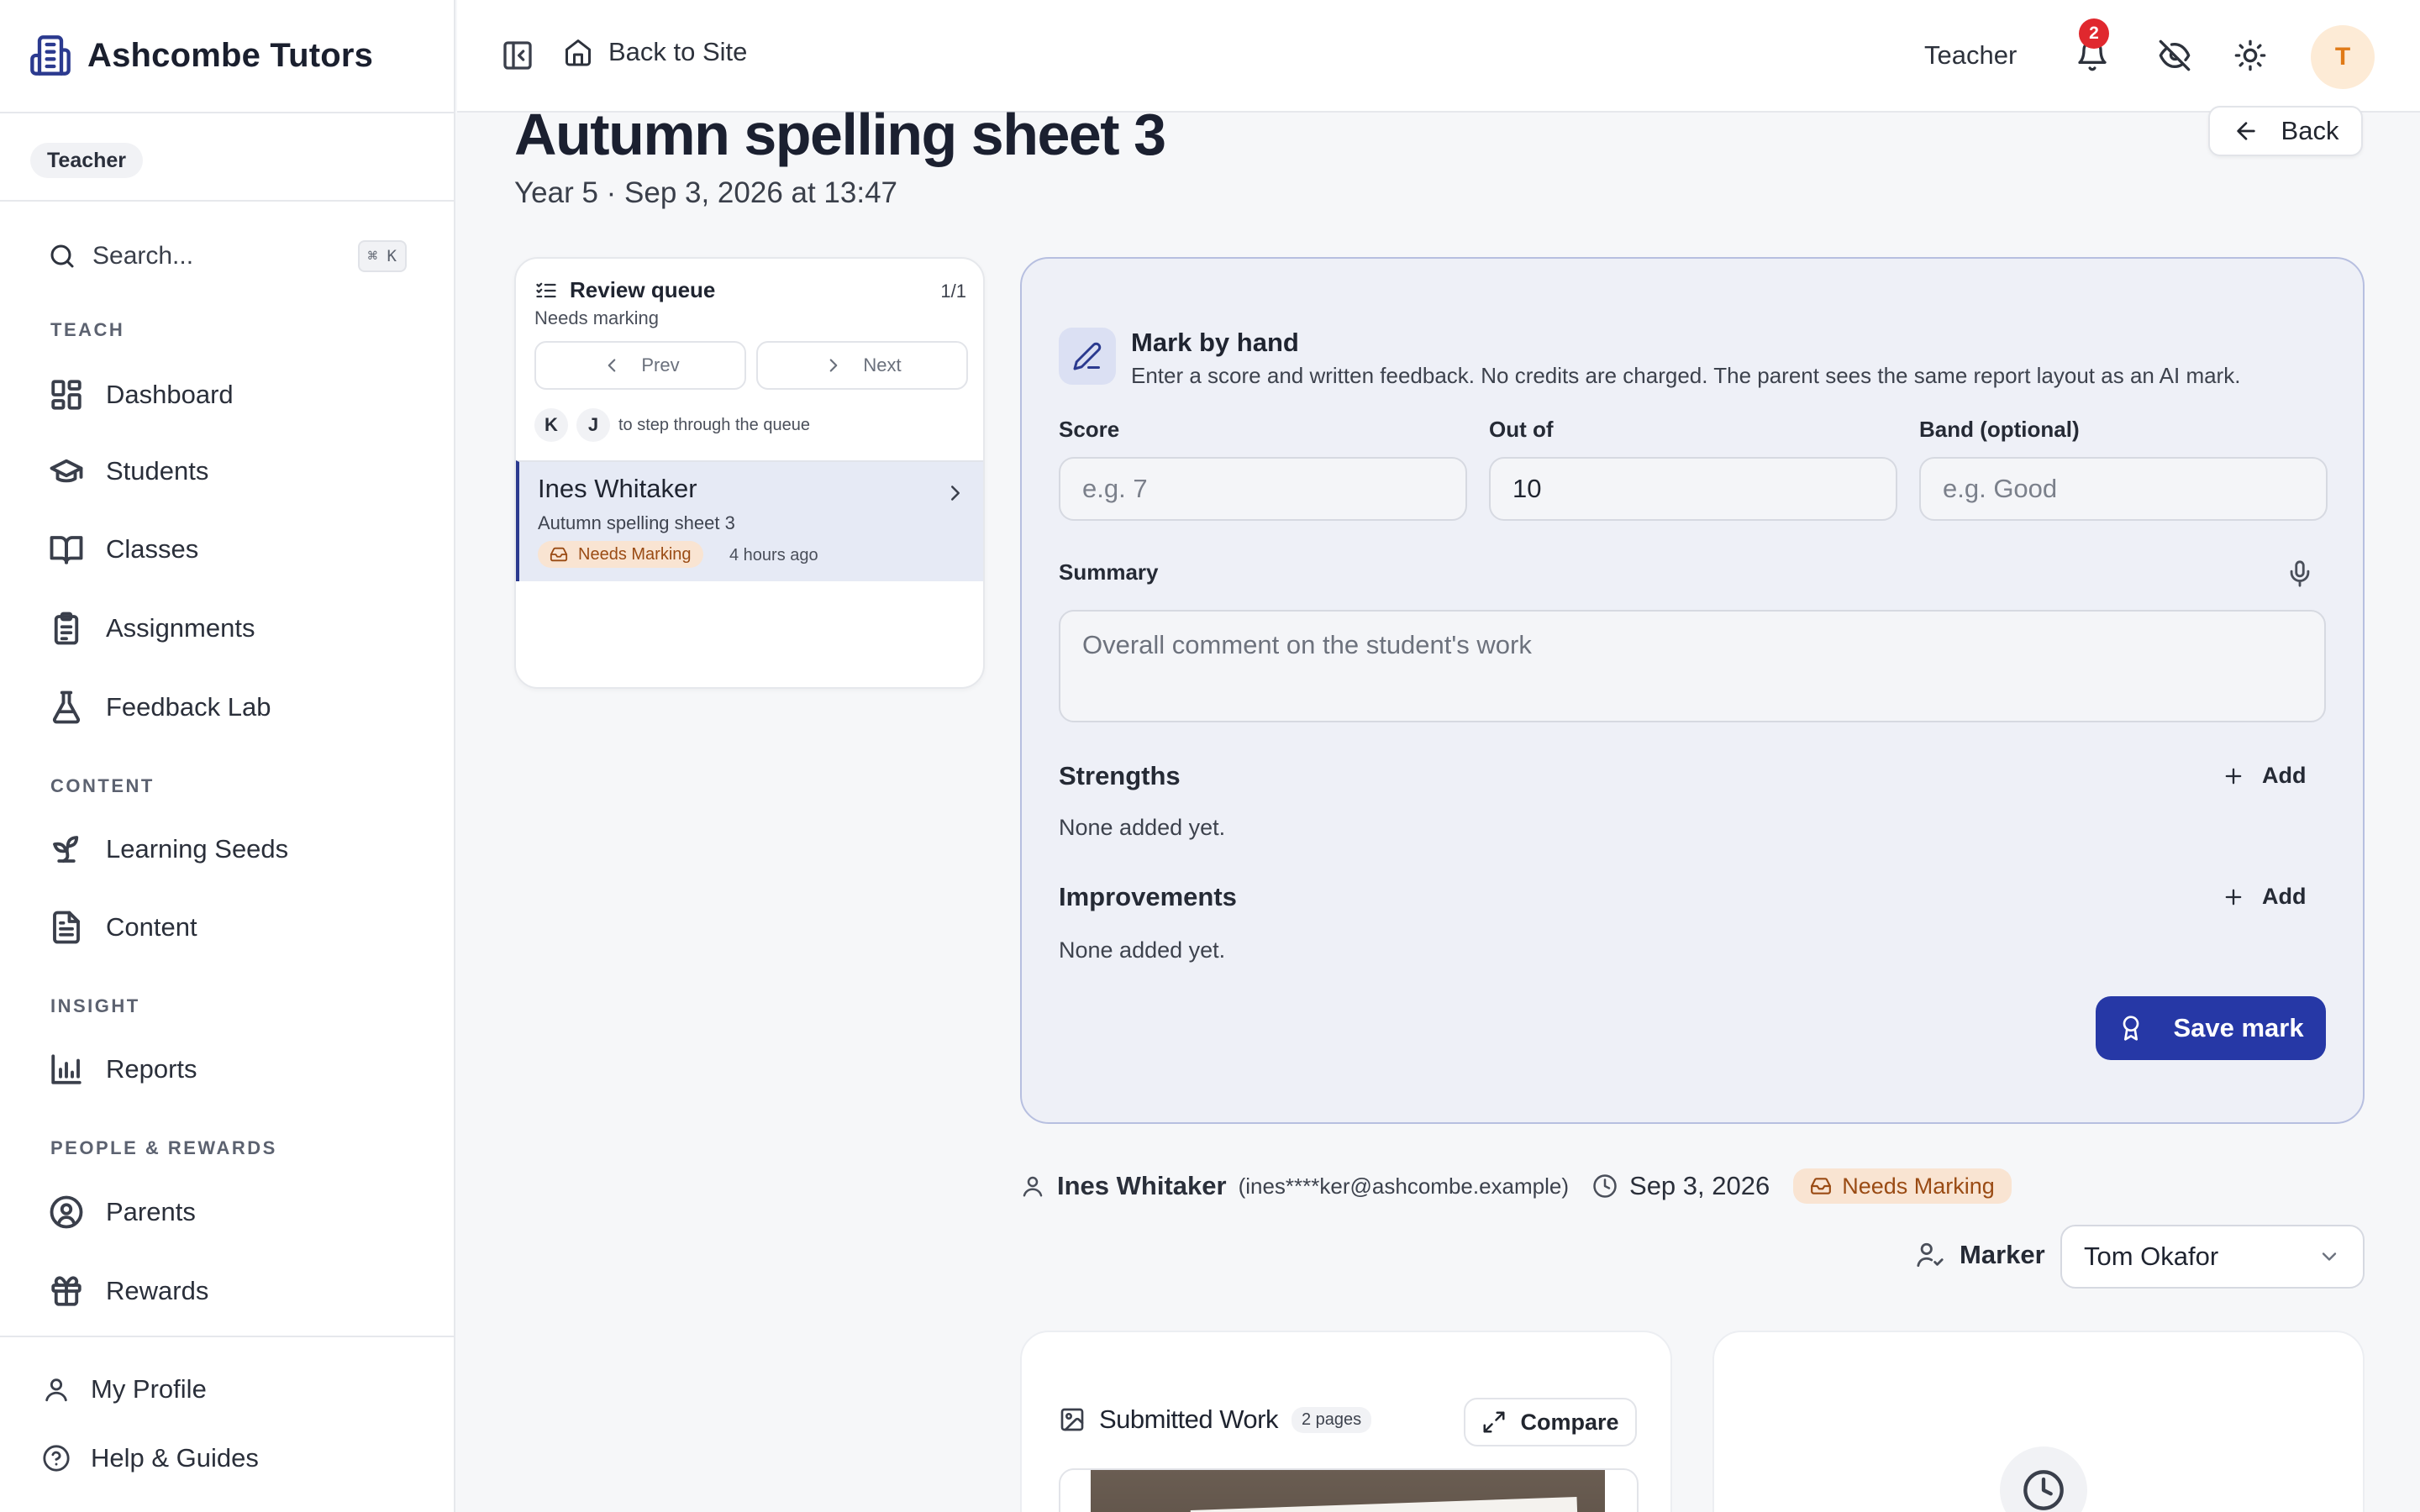 The height and width of the screenshot is (1512, 2420). What do you see at coordinates (157, 1290) in the screenshot?
I see `sidebar-item-label: Rewards` at bounding box center [157, 1290].